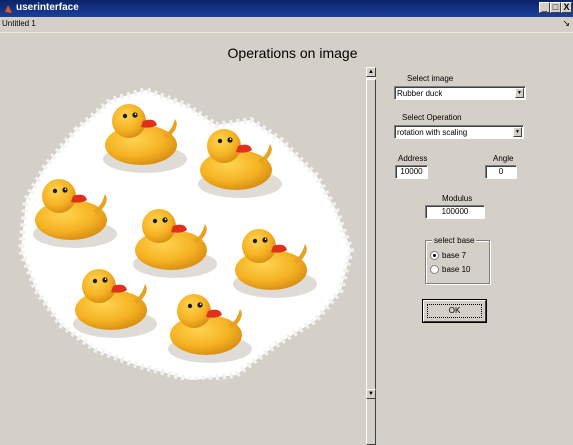 Image resolution: width=573 pixels, height=445 pixels. Describe the element at coordinates (455, 212) in the screenshot. I see `modulus-field: 100000` at that location.